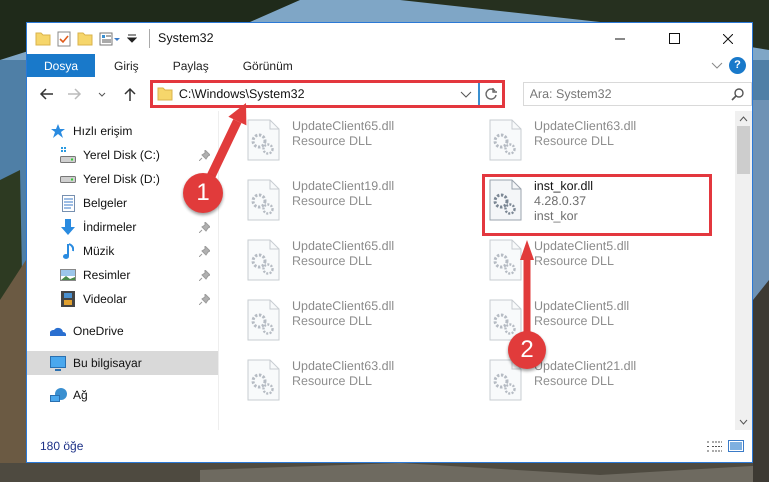 Image resolution: width=769 pixels, height=482 pixels. I want to click on details-view-icon, so click(714, 446).